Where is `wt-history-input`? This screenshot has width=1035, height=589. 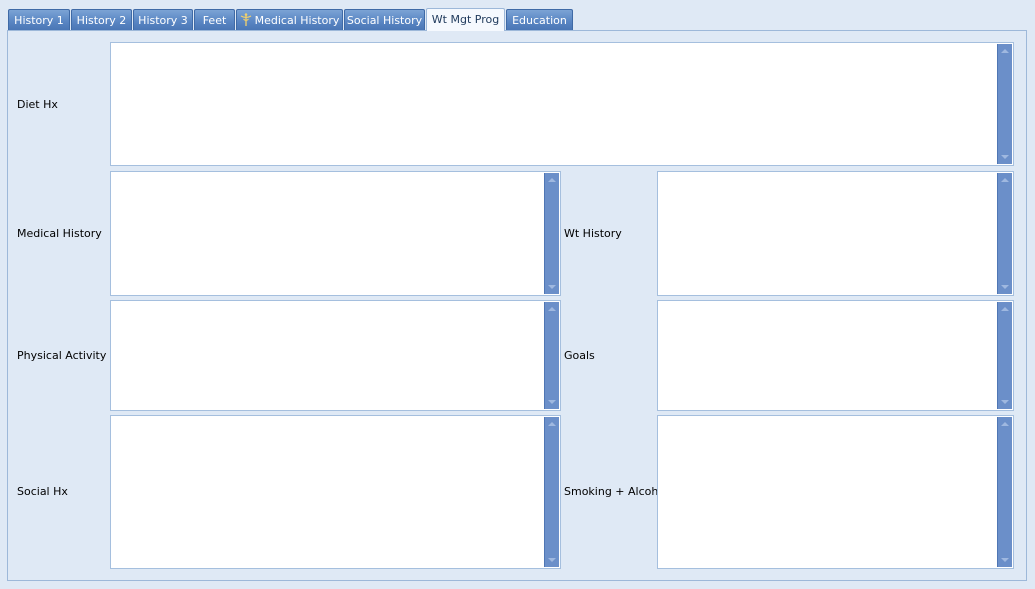
wt-history-input is located at coordinates (827, 233).